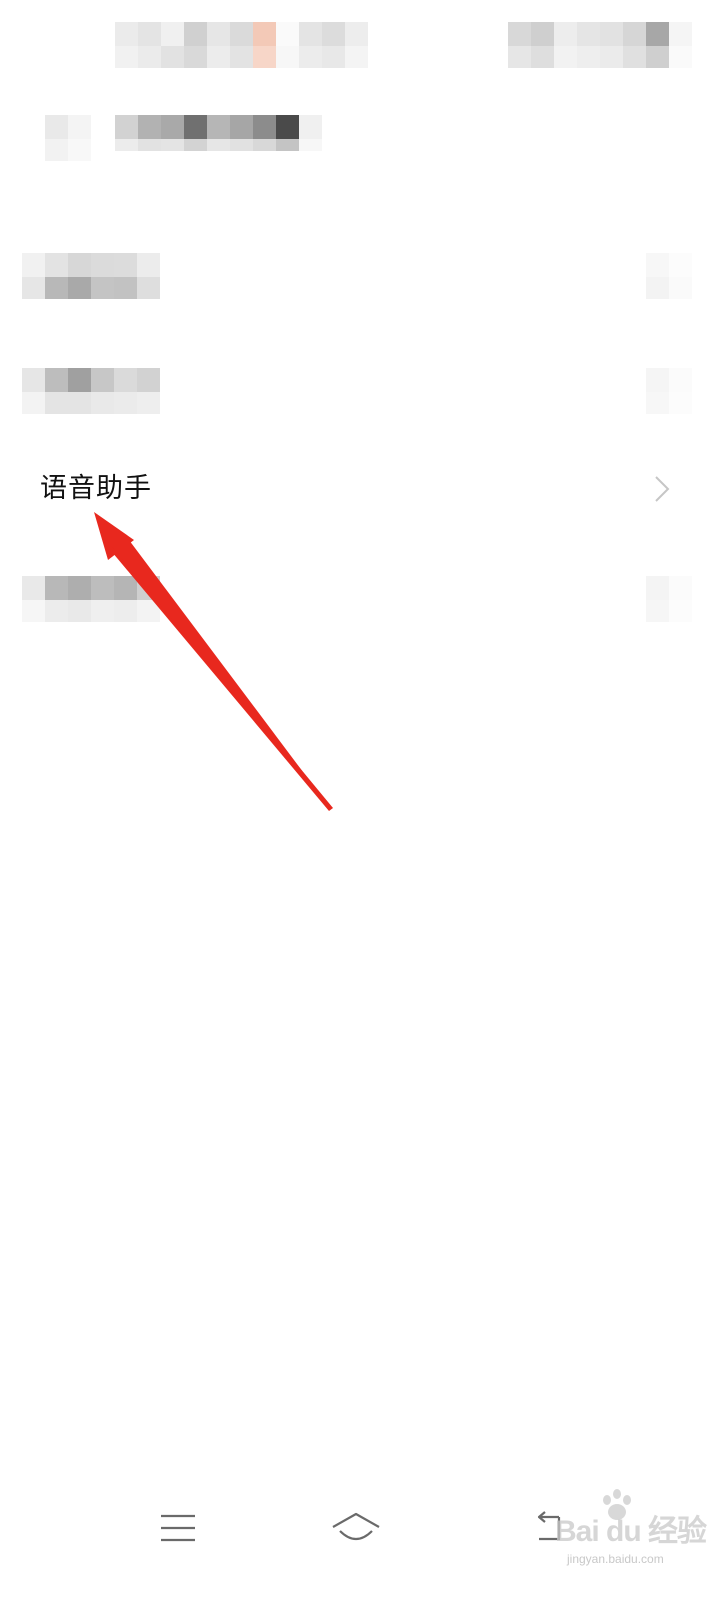  I want to click on menu-button, so click(178, 1527).